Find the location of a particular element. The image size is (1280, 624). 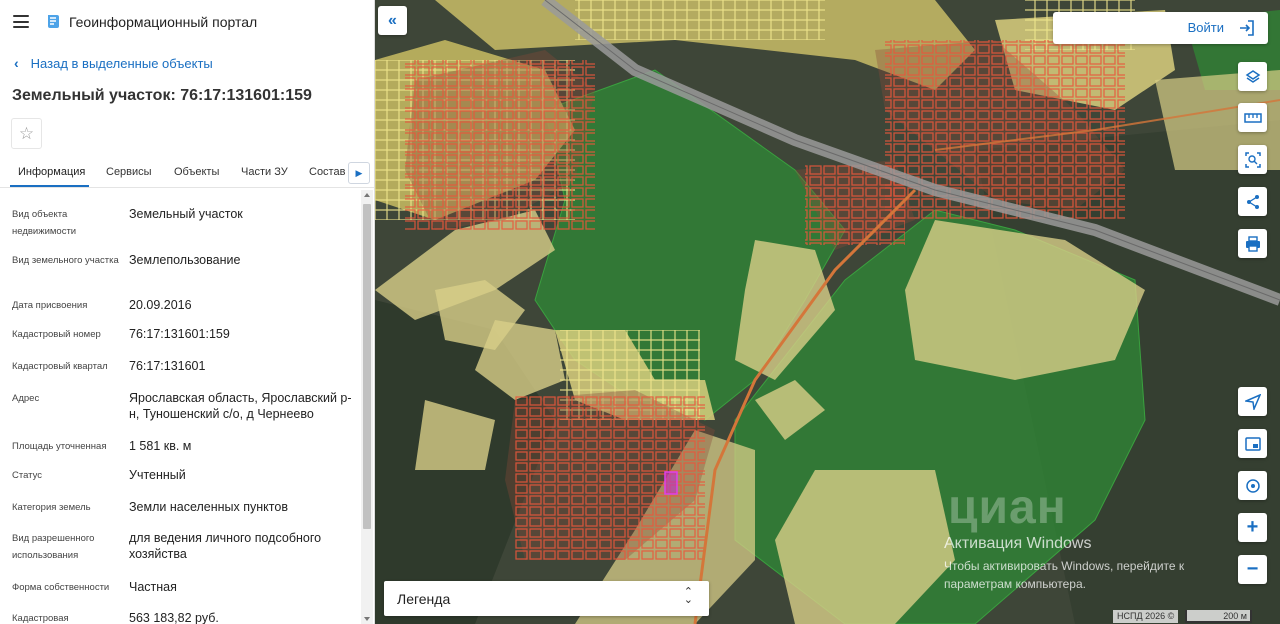

property-value: 563 183,82 руб. is located at coordinates (174, 617).